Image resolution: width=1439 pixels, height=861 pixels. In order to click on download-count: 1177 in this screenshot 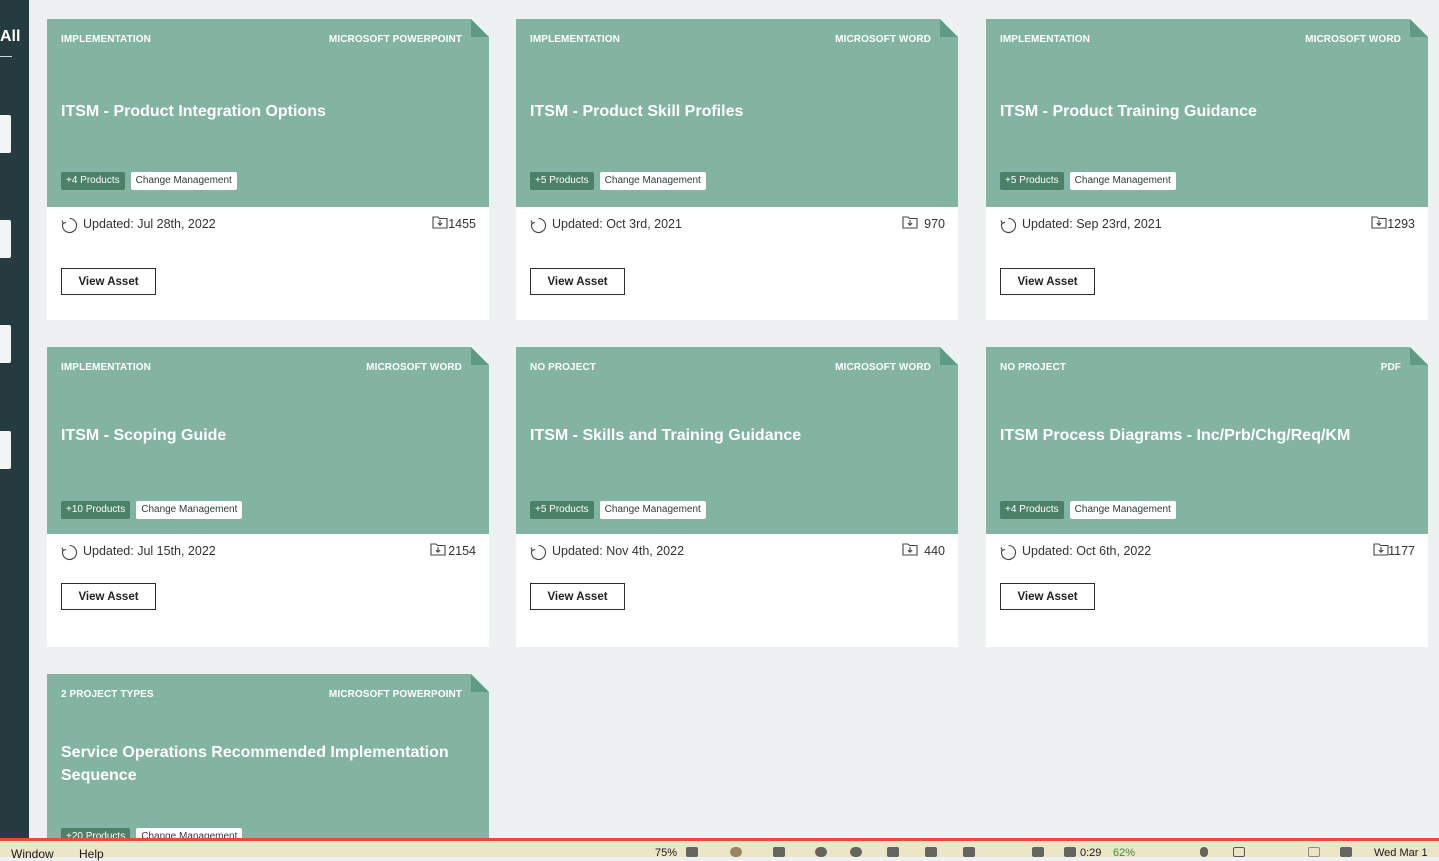, I will do `click(1401, 551)`.